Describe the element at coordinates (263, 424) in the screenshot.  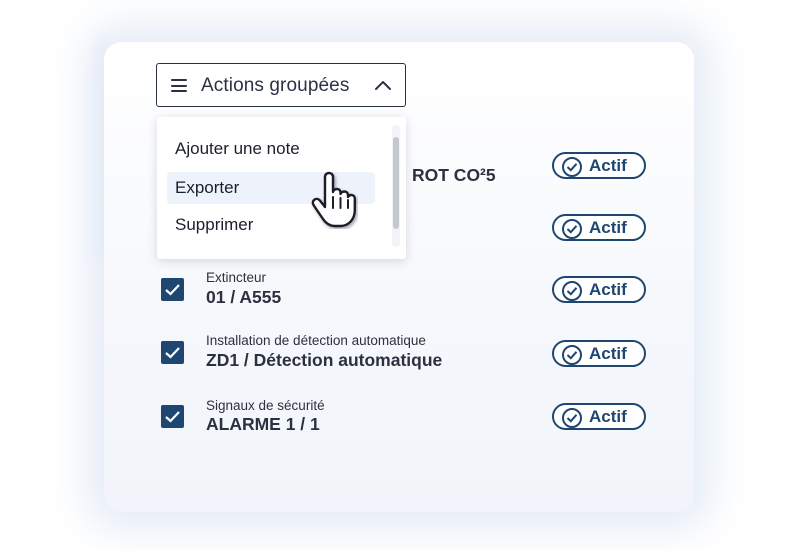
I see `row-identifier: ALARME 1 / 1` at that location.